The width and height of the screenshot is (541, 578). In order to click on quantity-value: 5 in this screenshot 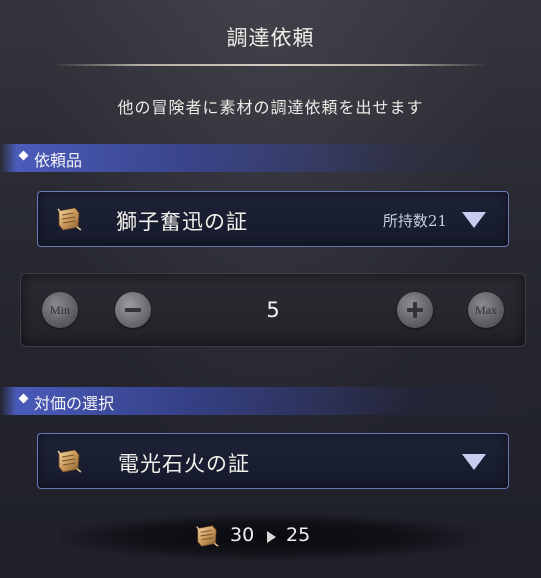, I will do `click(273, 310)`.